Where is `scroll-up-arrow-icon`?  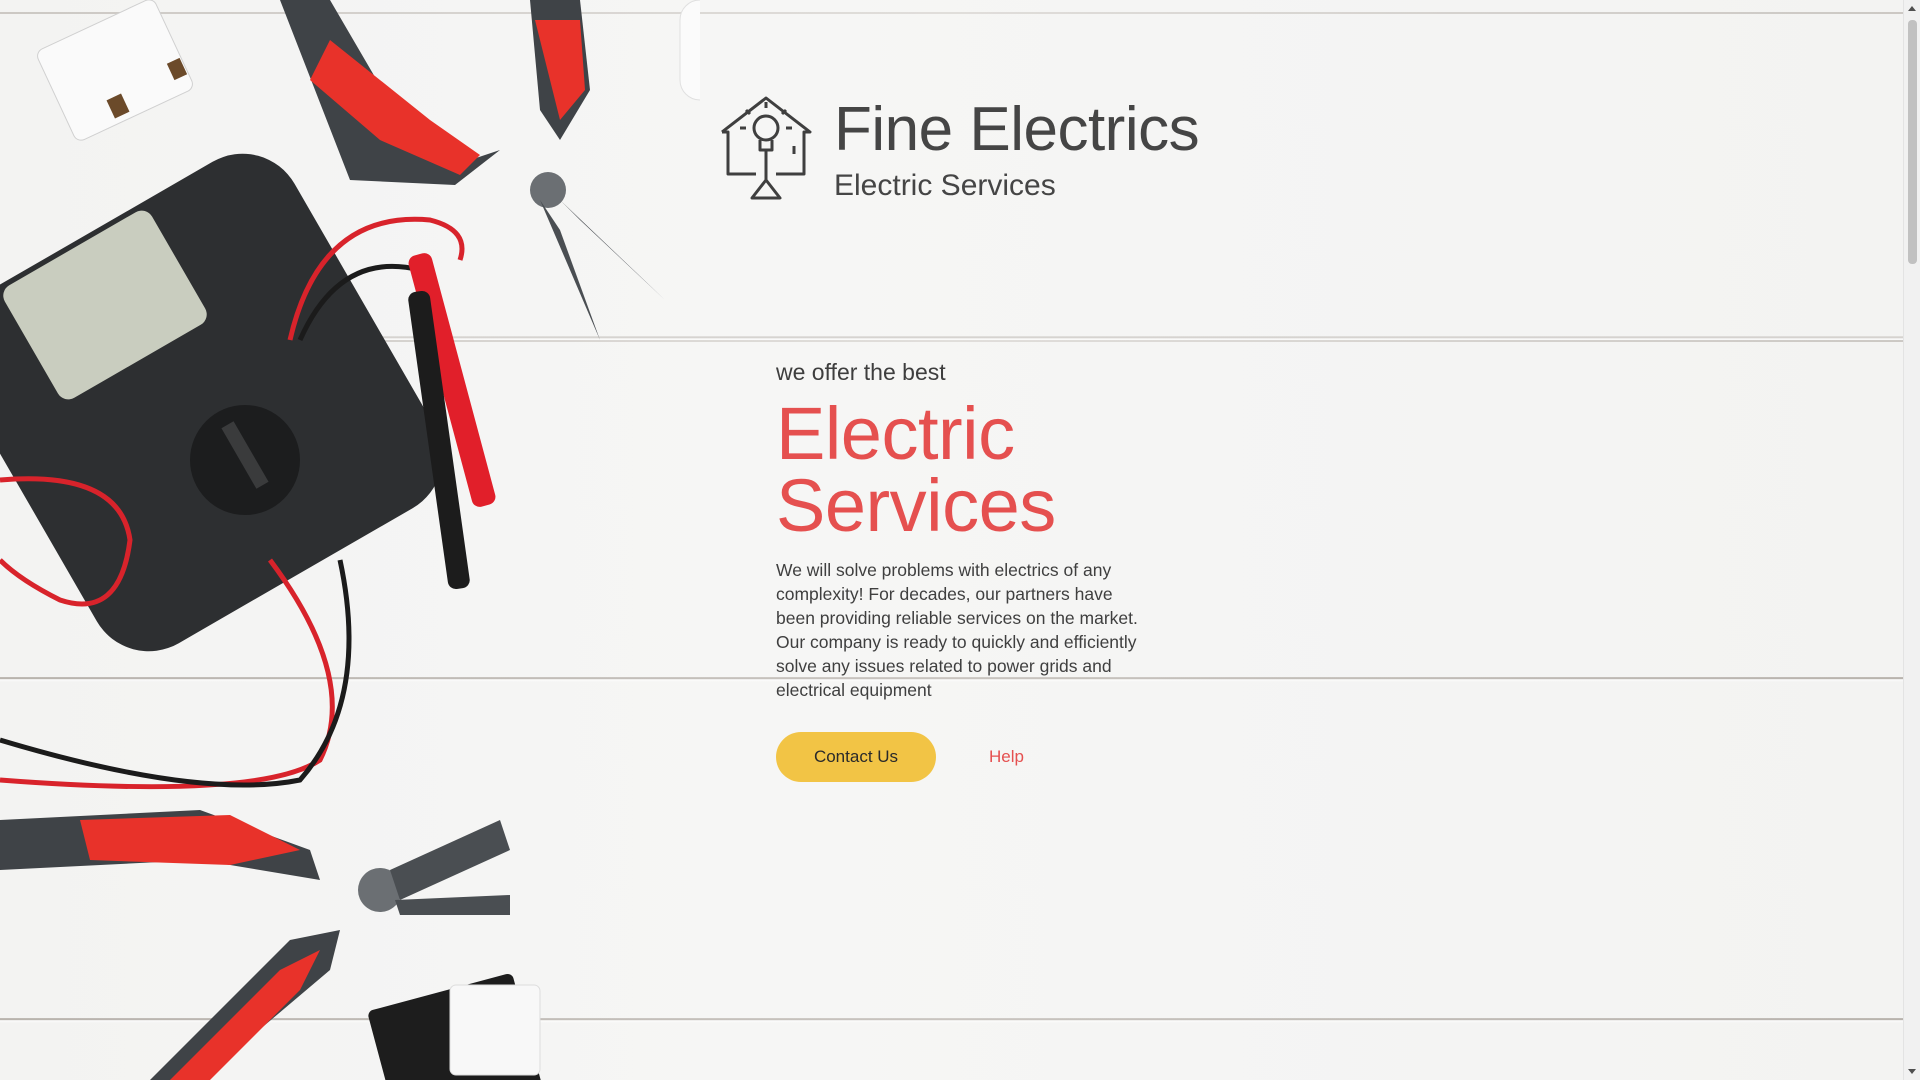 scroll-up-arrow-icon is located at coordinates (1912, 8).